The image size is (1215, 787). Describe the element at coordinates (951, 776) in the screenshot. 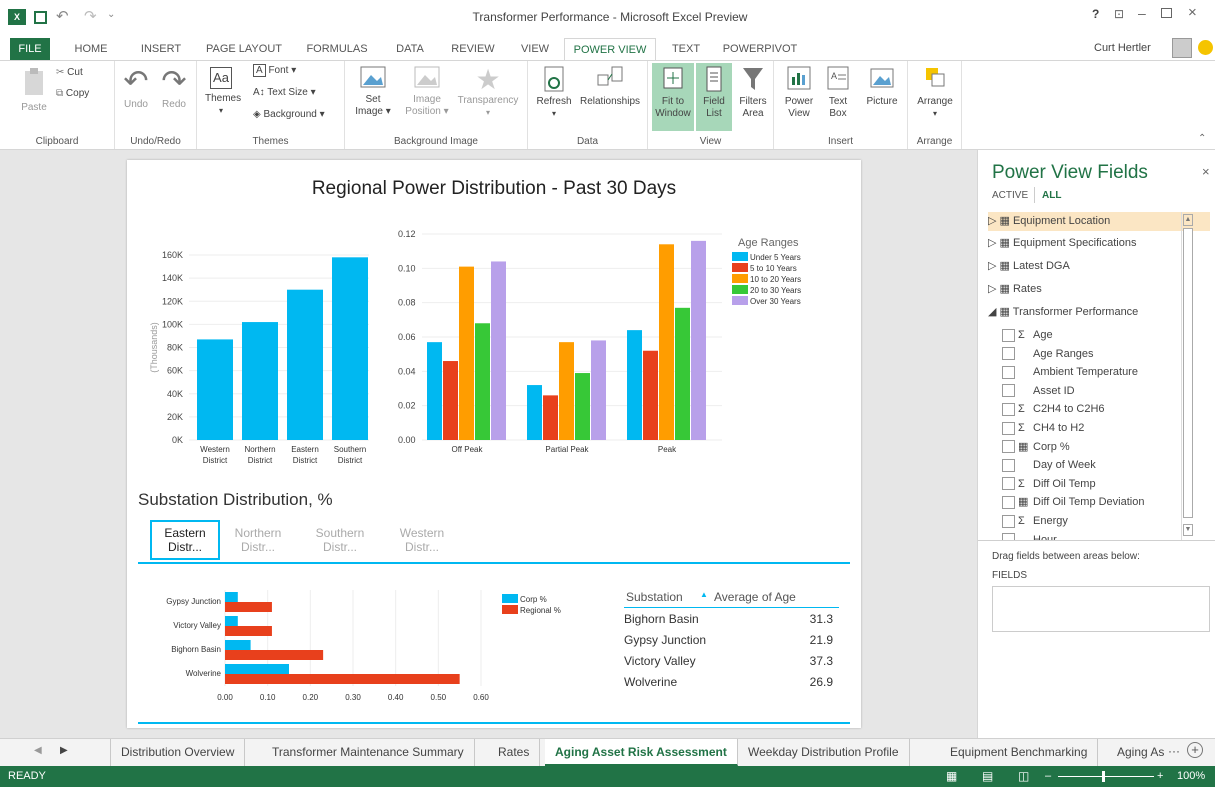

I see `normal-view-icon: ▦` at that location.